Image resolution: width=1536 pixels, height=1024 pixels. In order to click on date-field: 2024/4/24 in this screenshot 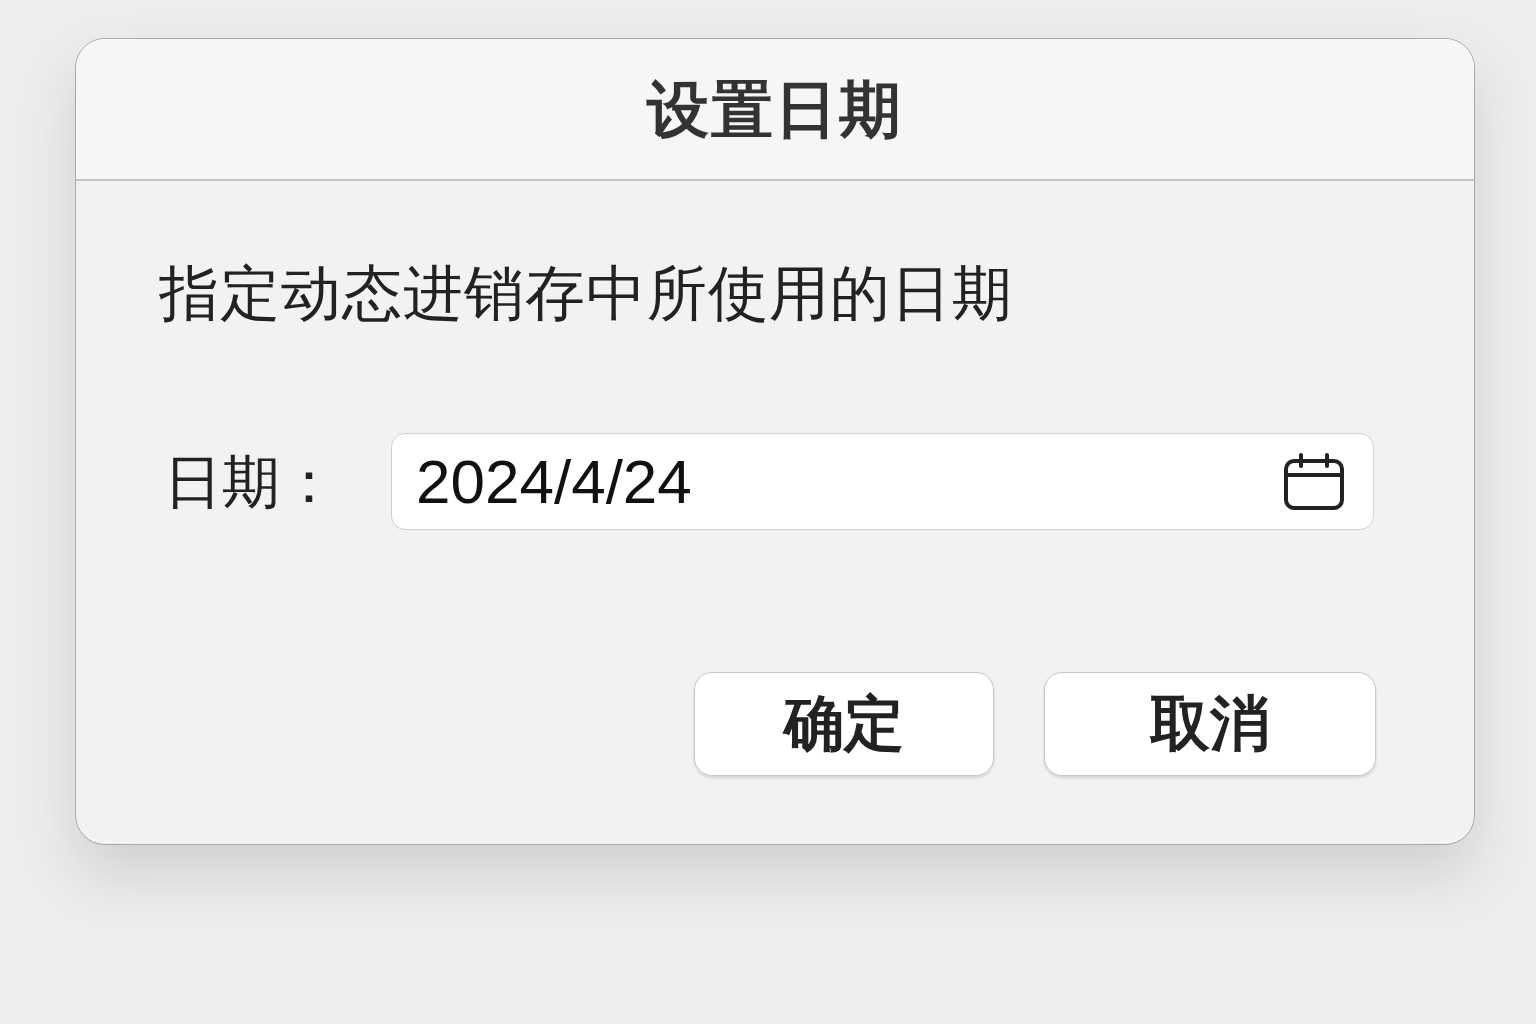, I will do `click(882, 481)`.